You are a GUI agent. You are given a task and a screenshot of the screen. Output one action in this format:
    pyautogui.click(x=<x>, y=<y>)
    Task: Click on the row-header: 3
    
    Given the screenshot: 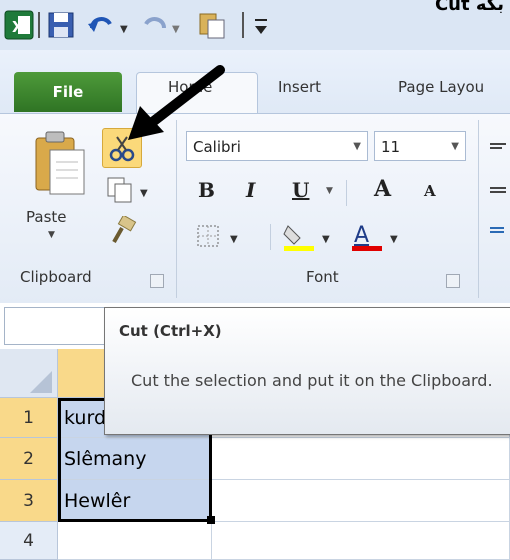 What is the action you would take?
    pyautogui.click(x=29, y=501)
    